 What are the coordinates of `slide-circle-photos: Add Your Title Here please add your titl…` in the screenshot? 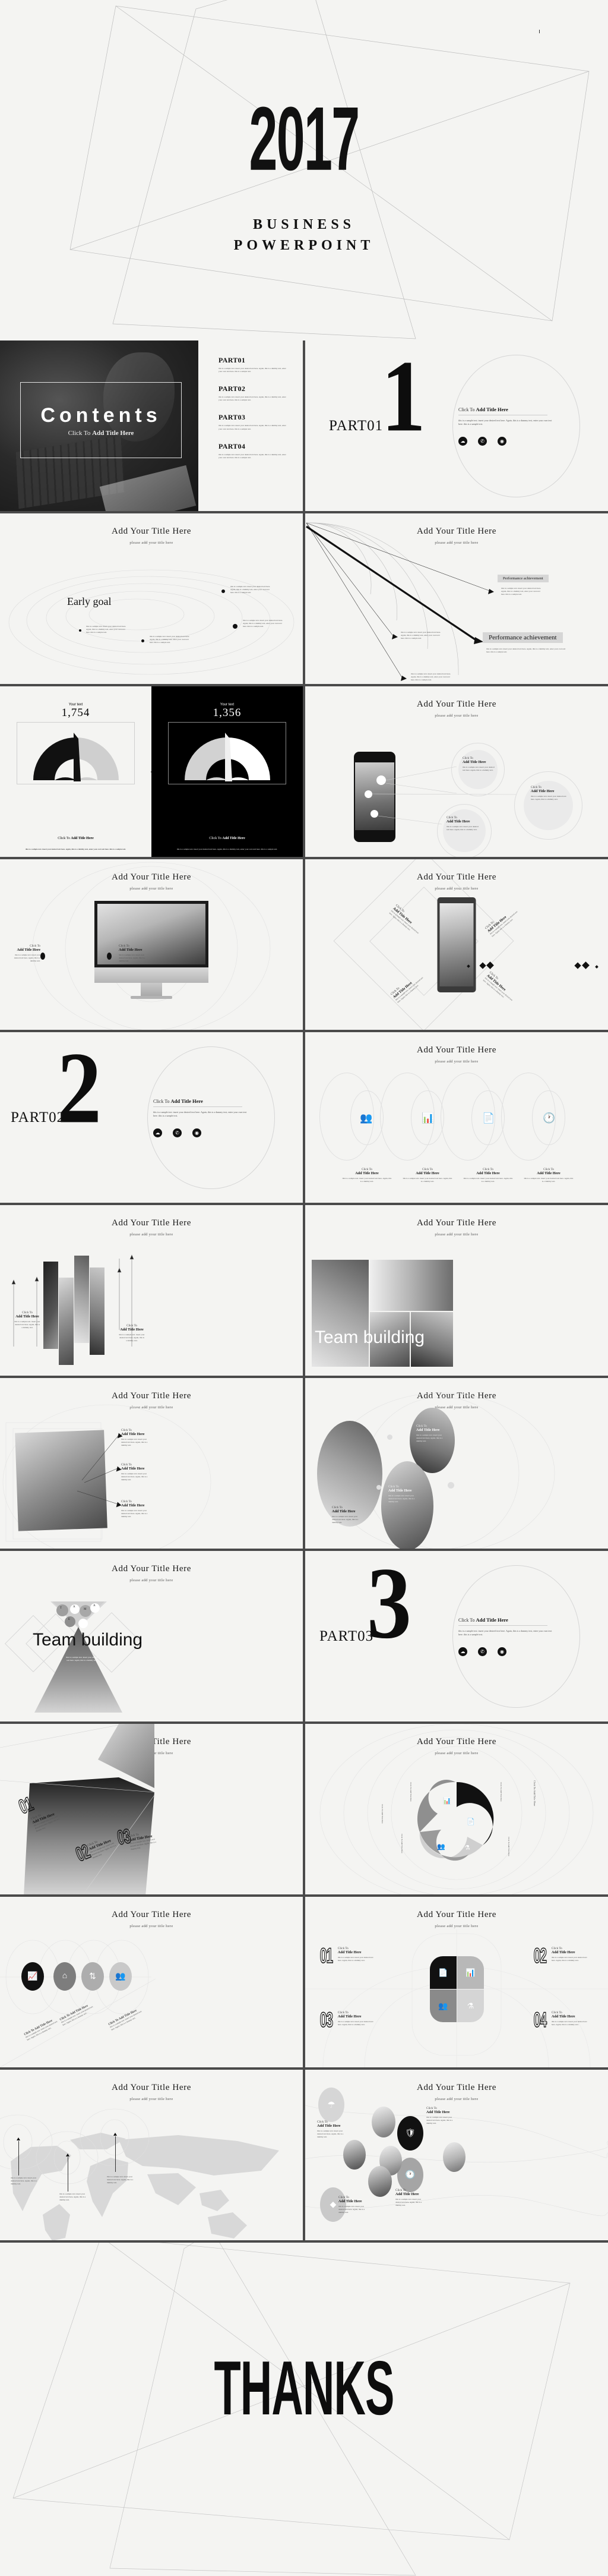 It's located at (456, 1464).